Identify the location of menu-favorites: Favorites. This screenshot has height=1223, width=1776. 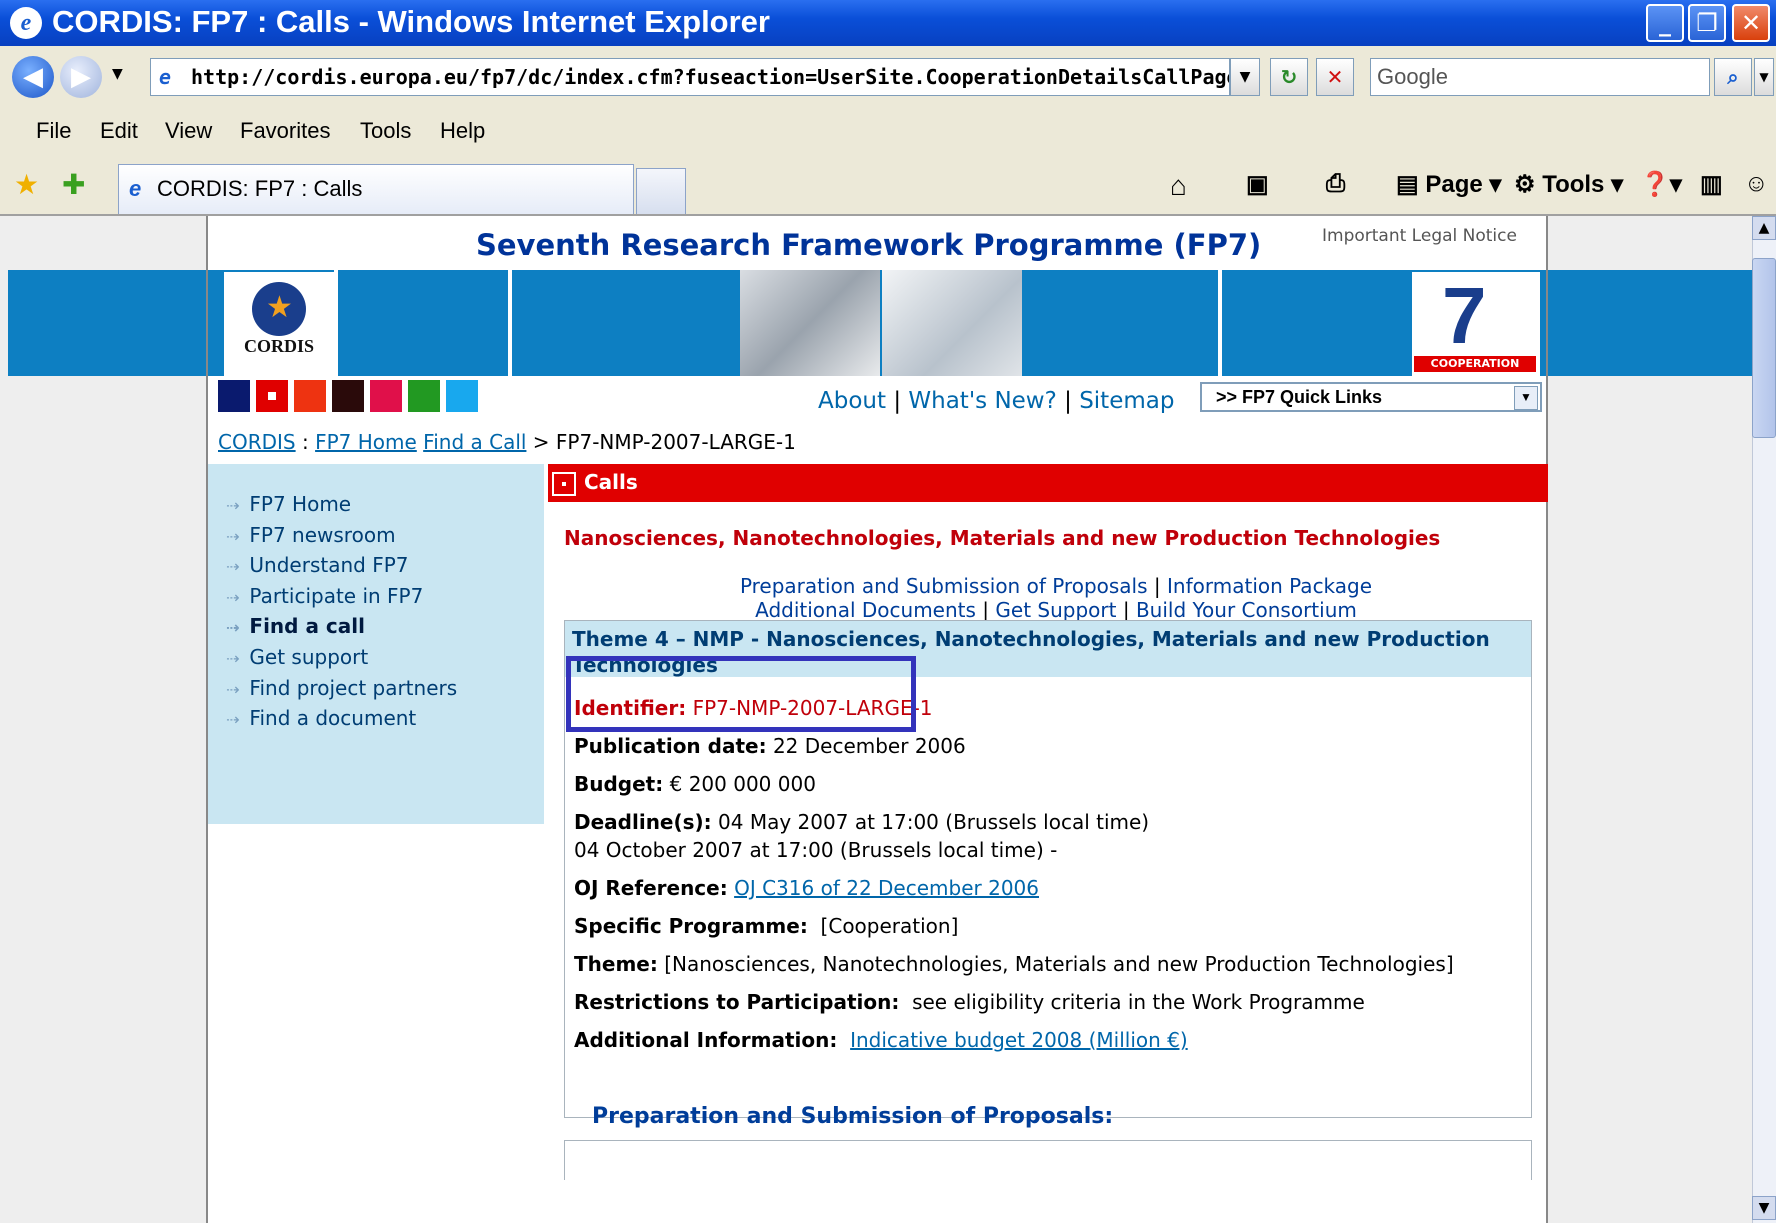
(285, 131).